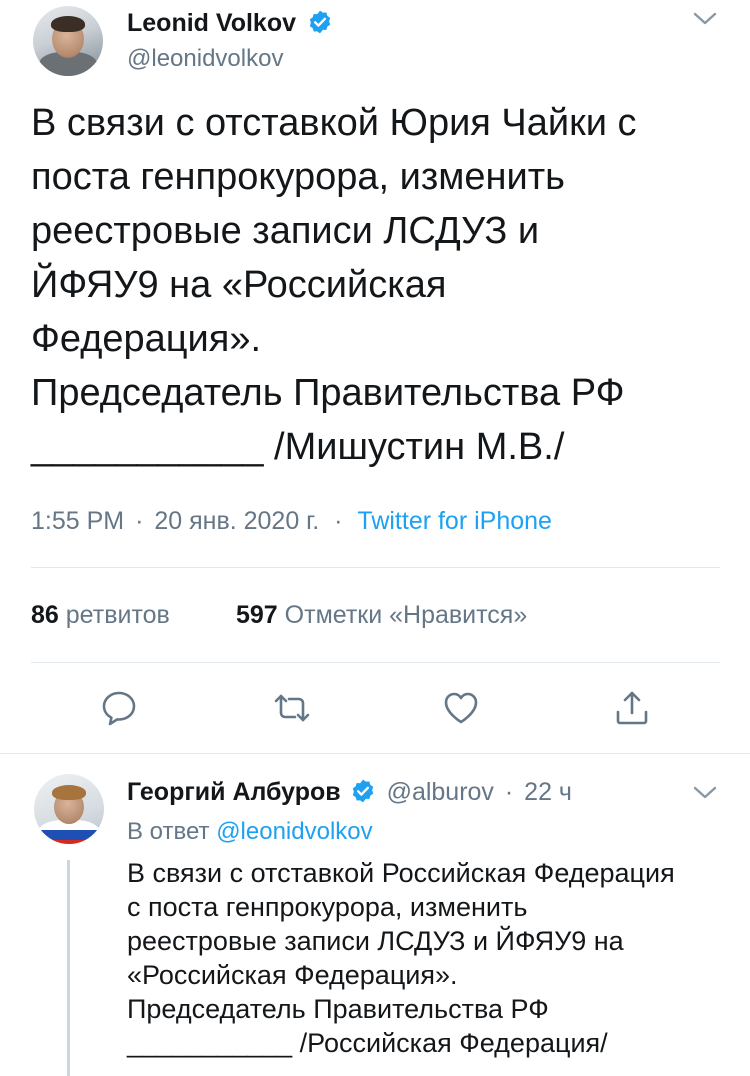 This screenshot has width=750, height=1076. I want to click on retweets-count: 86, so click(45, 615).